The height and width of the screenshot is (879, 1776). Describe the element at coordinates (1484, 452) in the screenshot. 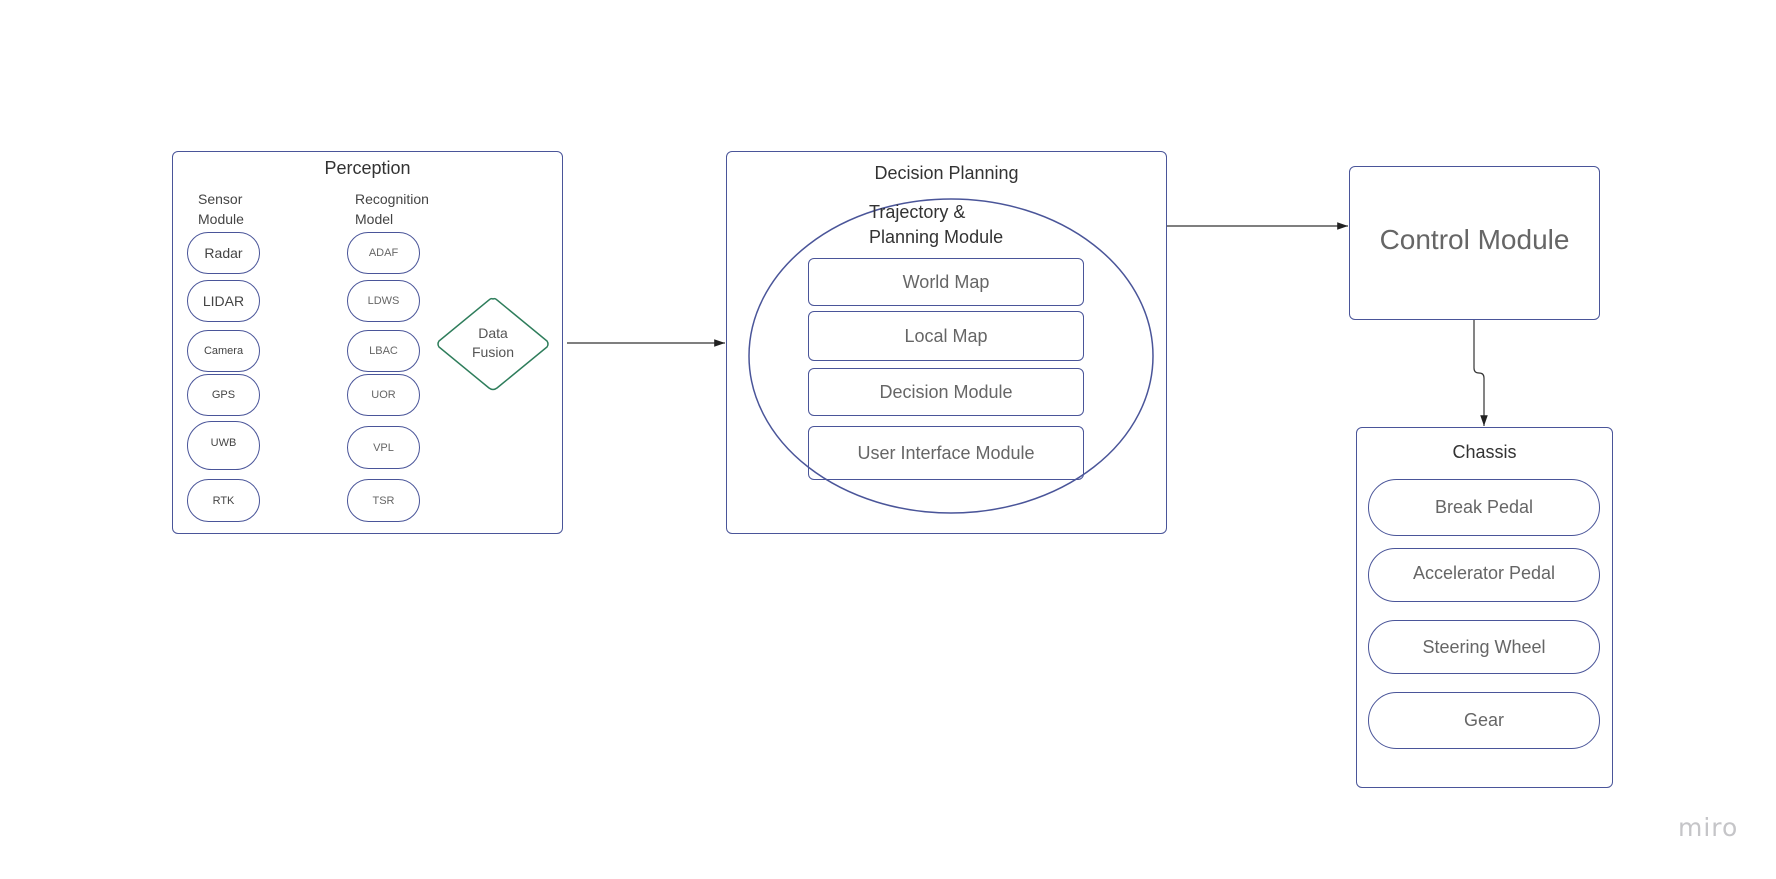

I see `chassis-title: Chassis` at that location.